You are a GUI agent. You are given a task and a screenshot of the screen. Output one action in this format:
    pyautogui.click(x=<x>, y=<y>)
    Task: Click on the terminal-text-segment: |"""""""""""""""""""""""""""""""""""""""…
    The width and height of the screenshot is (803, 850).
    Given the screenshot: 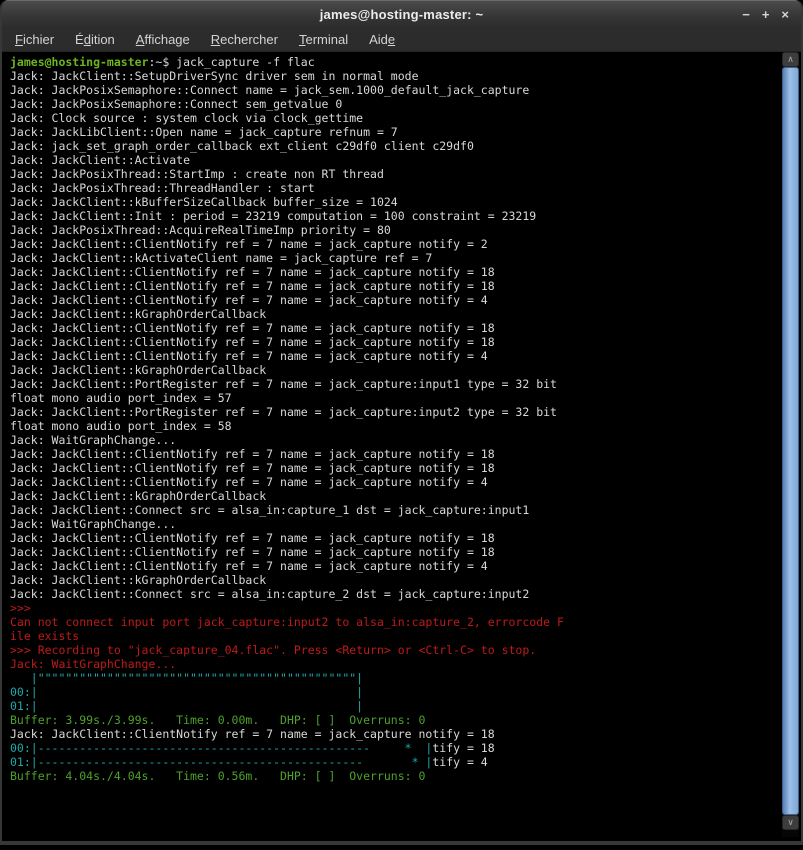 What is the action you would take?
    pyautogui.click(x=187, y=678)
    